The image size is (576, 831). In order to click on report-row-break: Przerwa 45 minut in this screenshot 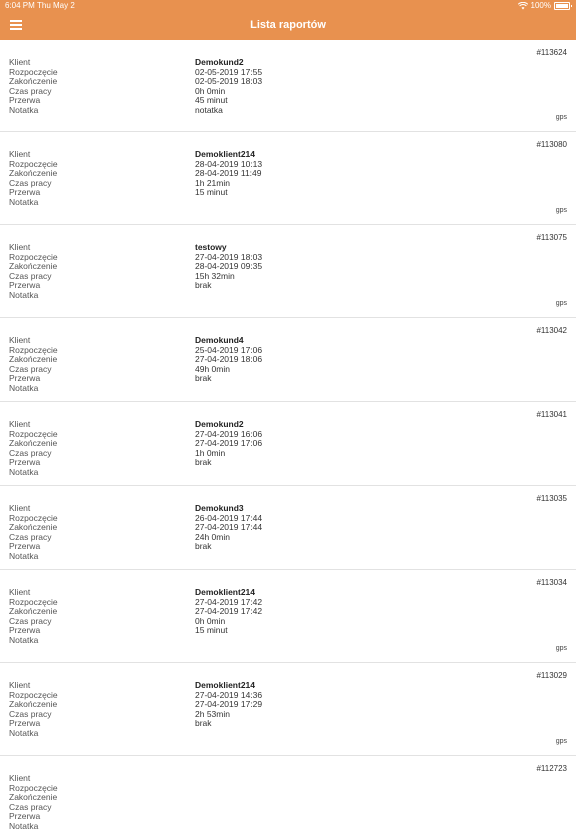, I will do `click(288, 100)`.